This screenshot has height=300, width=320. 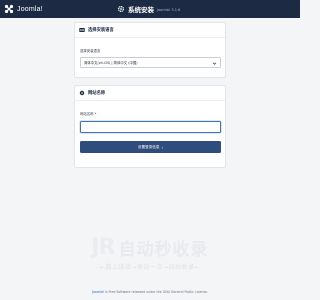 I want to click on site-name-input, so click(x=150, y=127).